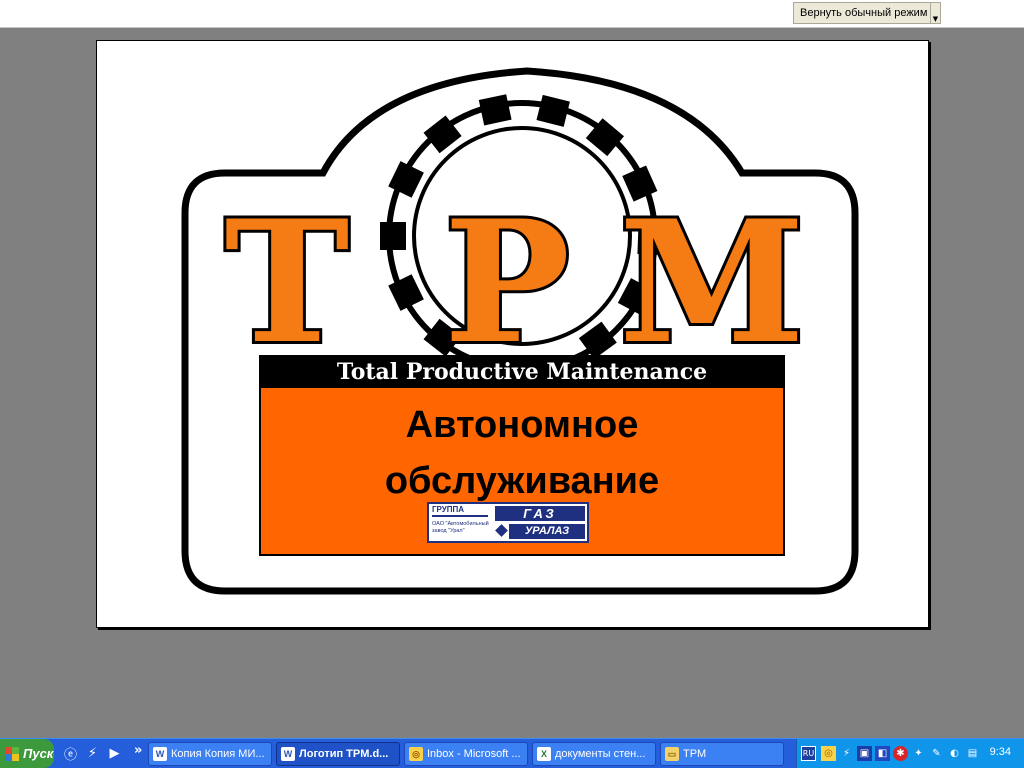  I want to click on chevron-down-icon: ▼, so click(935, 13).